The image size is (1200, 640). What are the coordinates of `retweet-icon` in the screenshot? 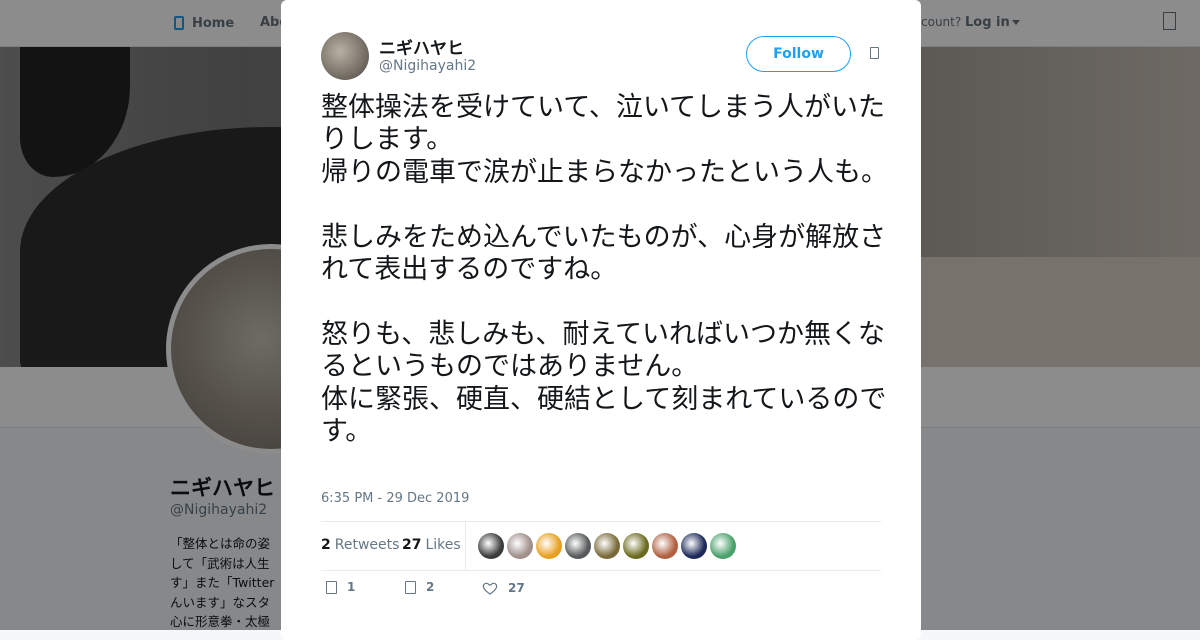 It's located at (410, 587).